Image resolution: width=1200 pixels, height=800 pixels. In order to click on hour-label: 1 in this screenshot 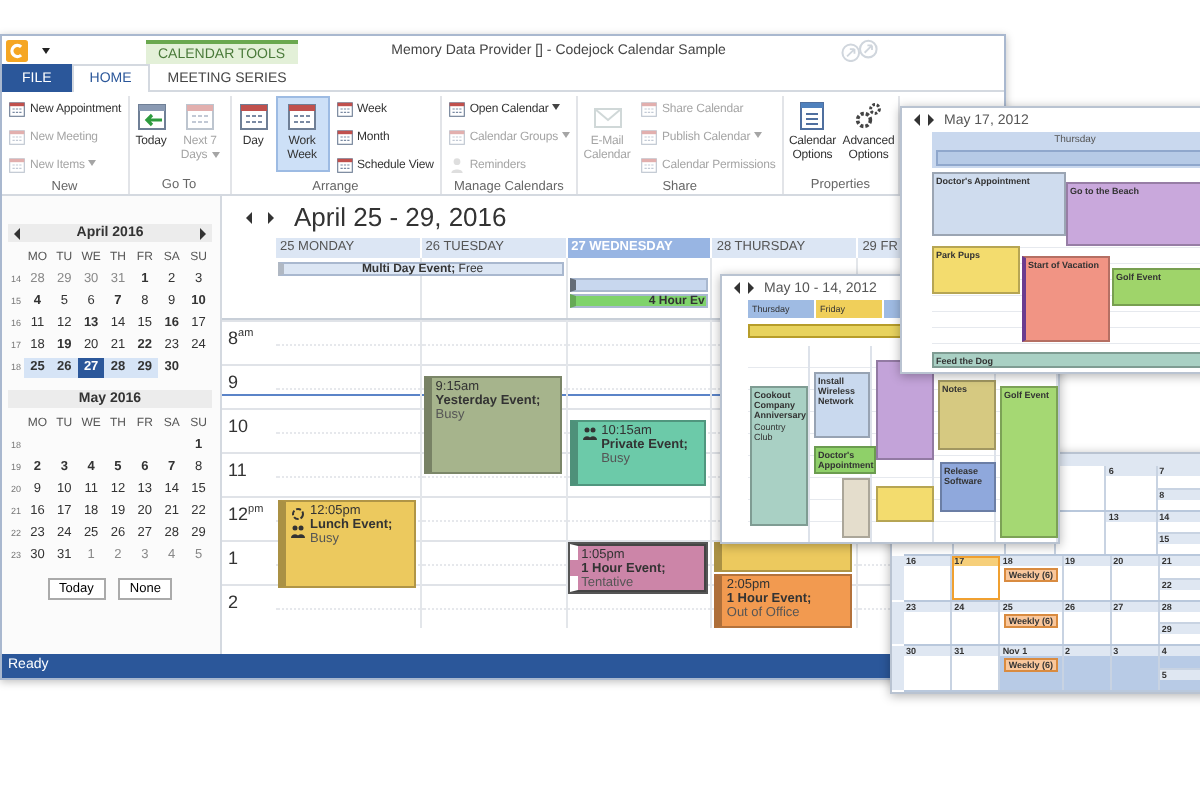, I will do `click(233, 558)`.